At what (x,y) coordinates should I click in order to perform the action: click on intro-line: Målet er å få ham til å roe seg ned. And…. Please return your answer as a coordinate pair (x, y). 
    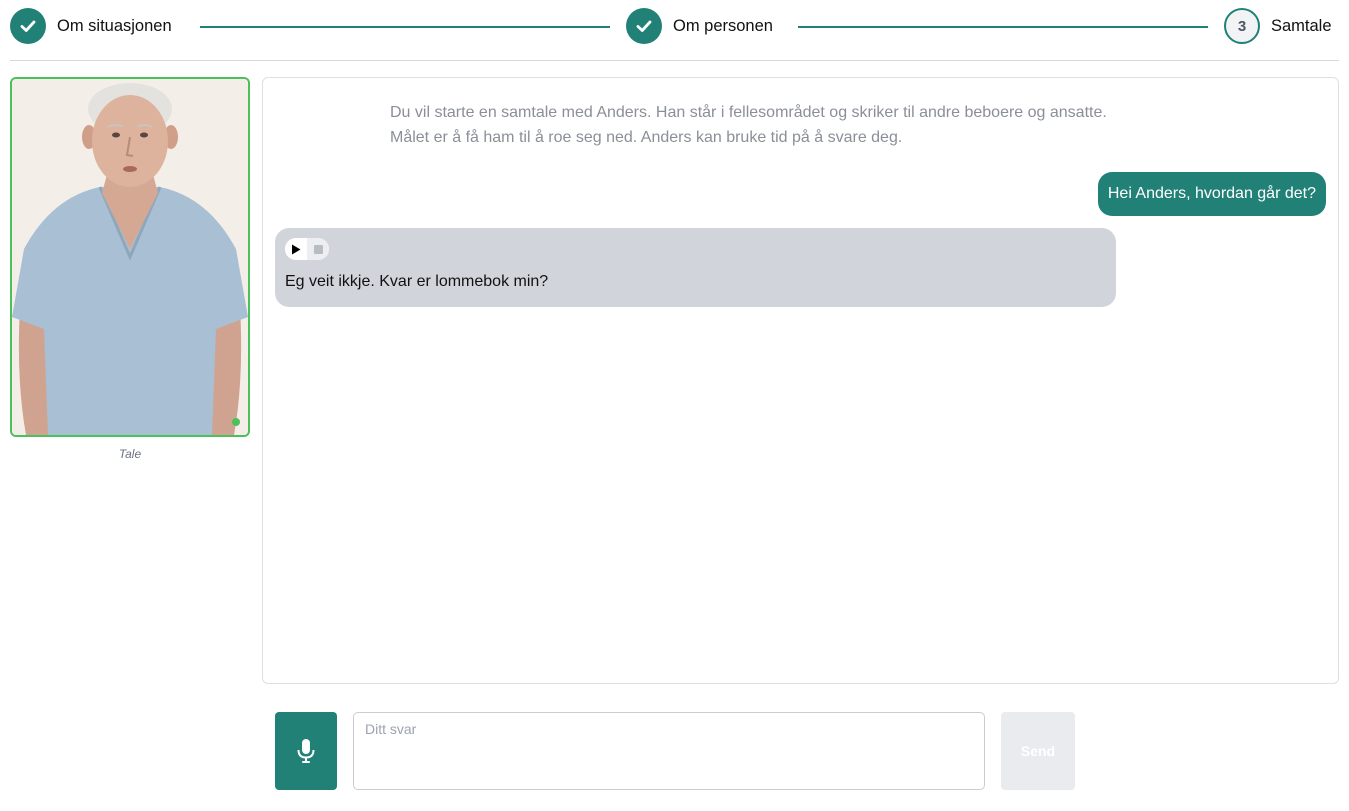
    Looking at the image, I should click on (646, 137).